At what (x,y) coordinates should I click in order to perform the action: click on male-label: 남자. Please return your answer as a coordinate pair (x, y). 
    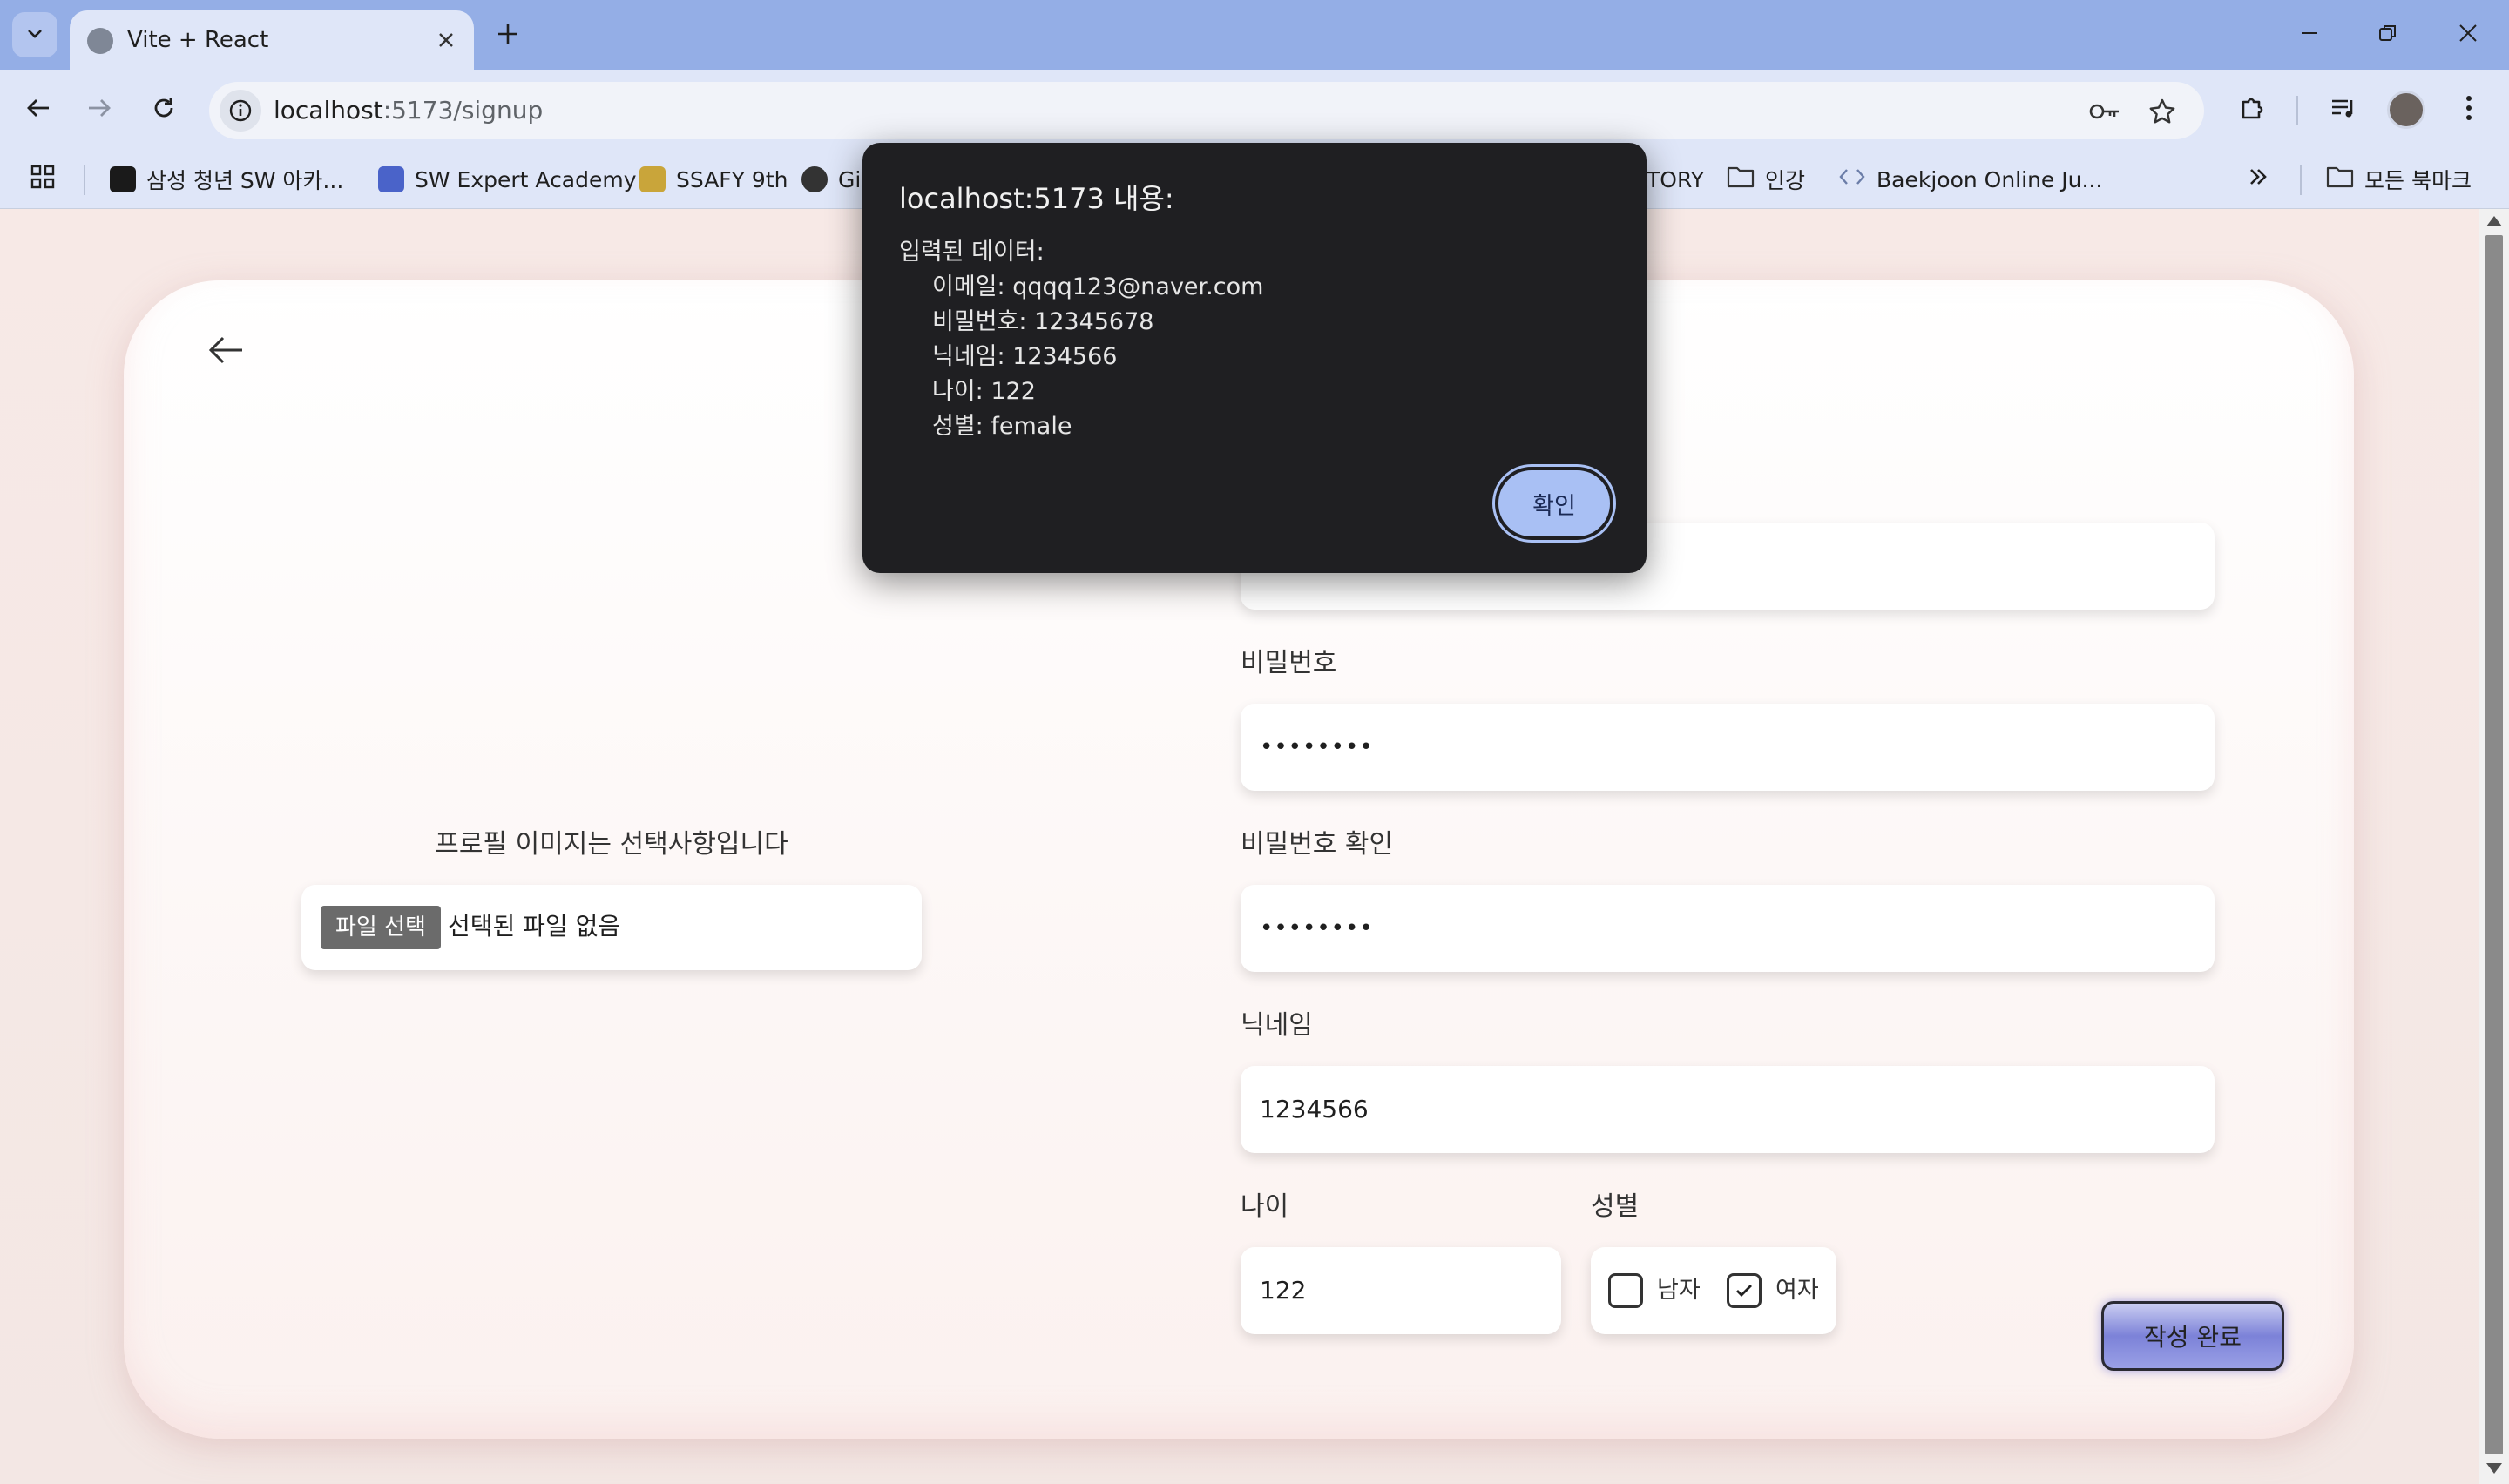
    Looking at the image, I should click on (1679, 1291).